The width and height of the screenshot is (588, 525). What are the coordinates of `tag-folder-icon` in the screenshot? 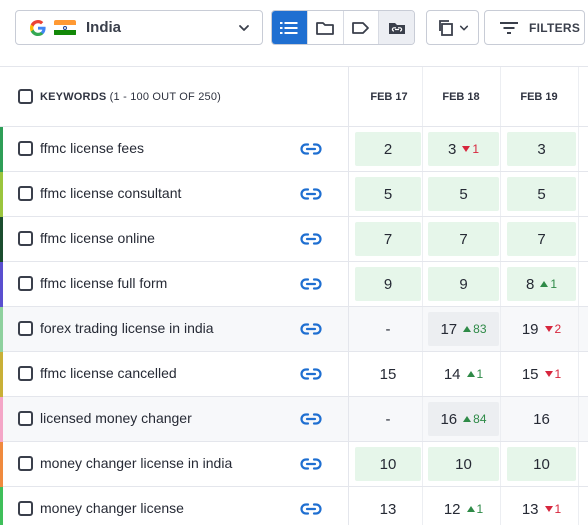 It's located at (396, 28).